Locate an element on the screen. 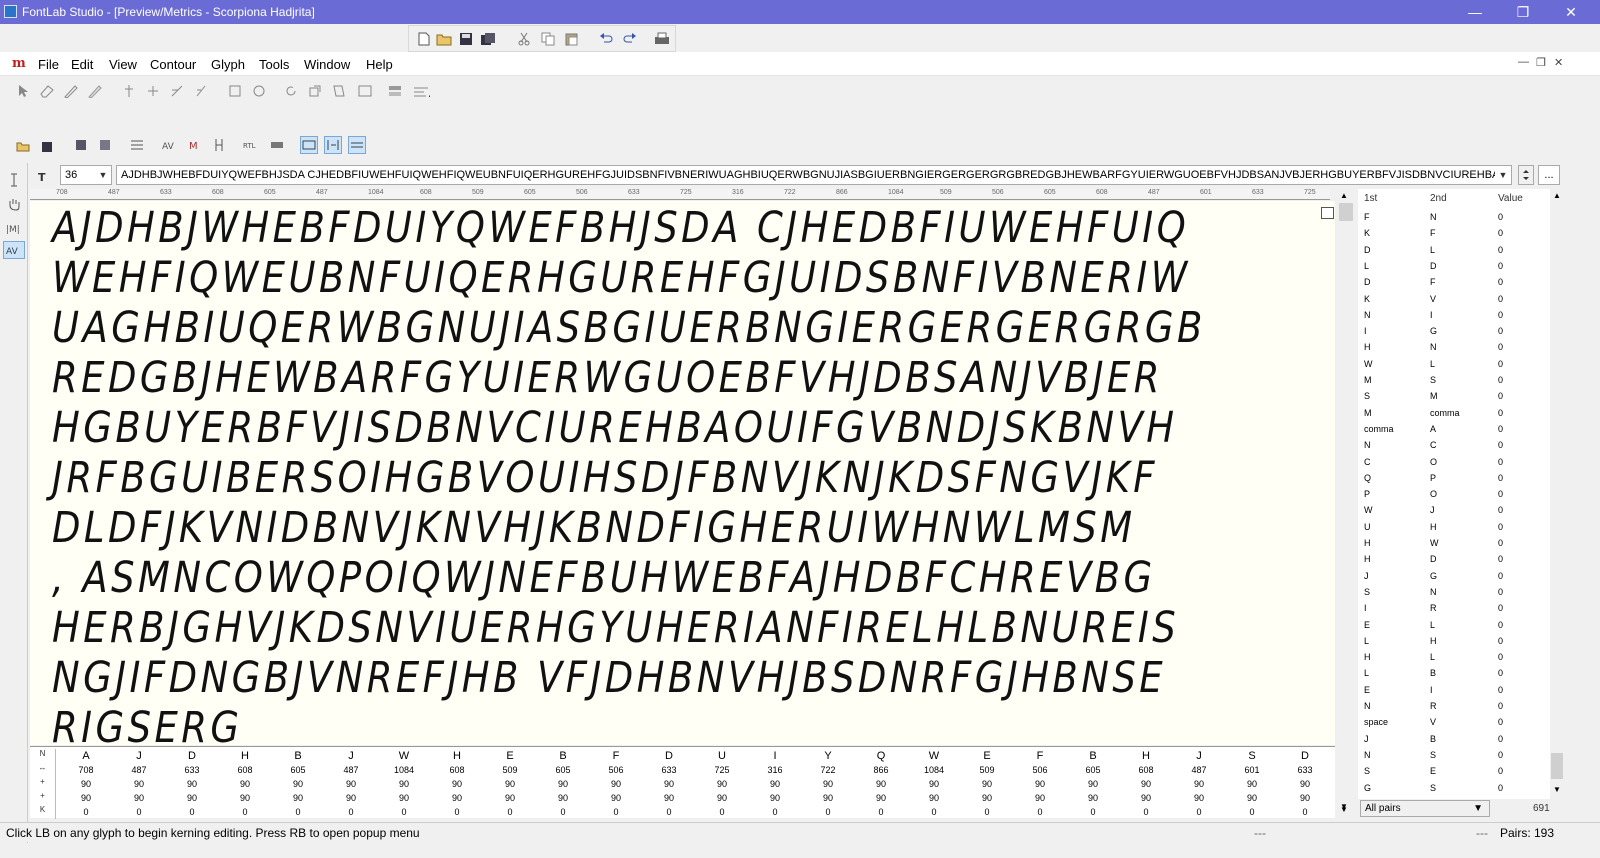  kerning-pair-row: Q P 0 is located at coordinates (1453, 478).